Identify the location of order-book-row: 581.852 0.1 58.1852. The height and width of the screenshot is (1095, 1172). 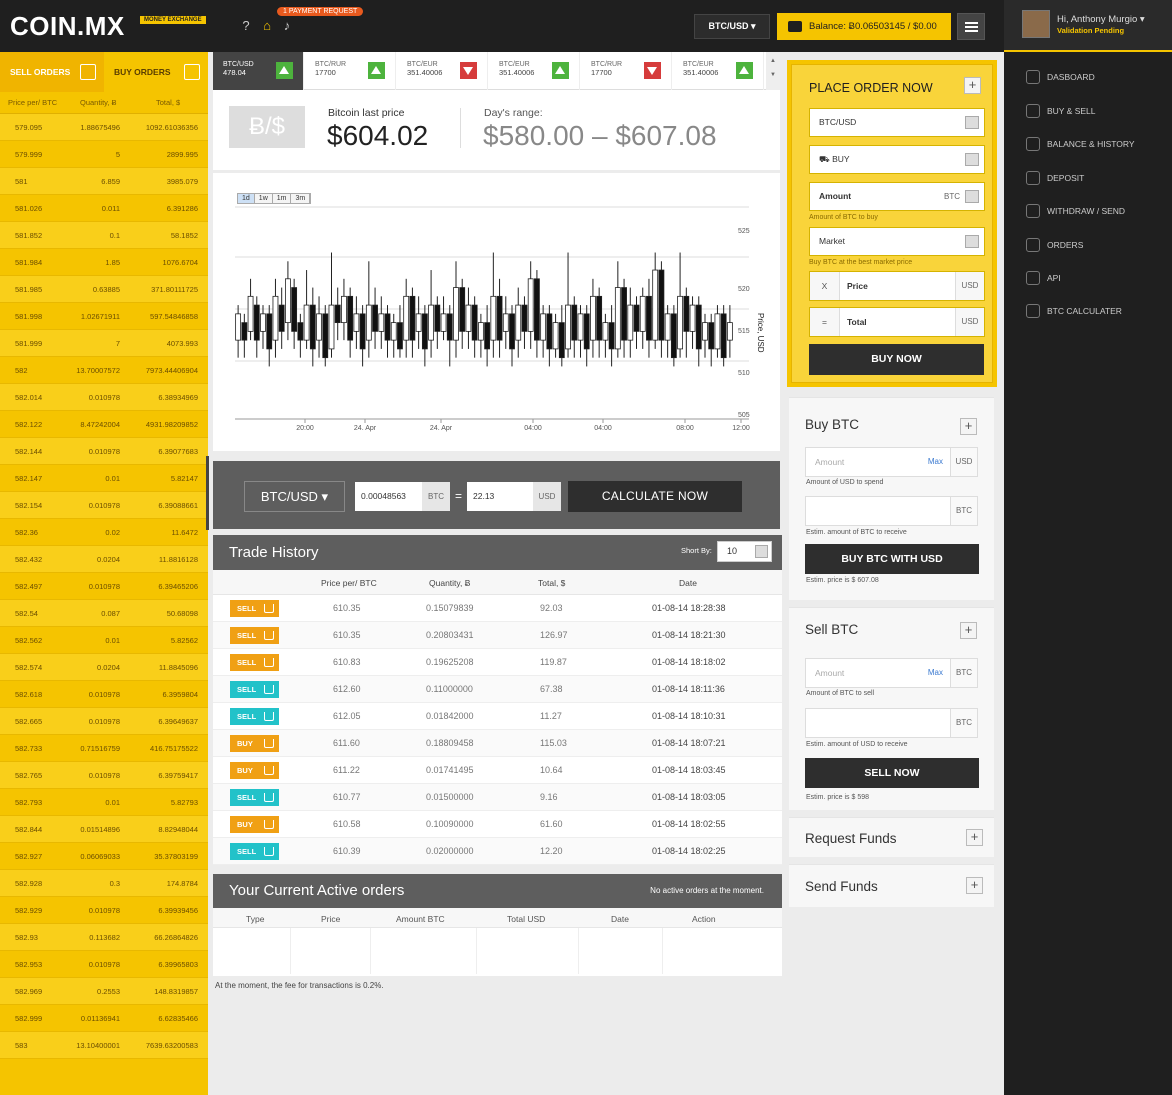
(104, 235).